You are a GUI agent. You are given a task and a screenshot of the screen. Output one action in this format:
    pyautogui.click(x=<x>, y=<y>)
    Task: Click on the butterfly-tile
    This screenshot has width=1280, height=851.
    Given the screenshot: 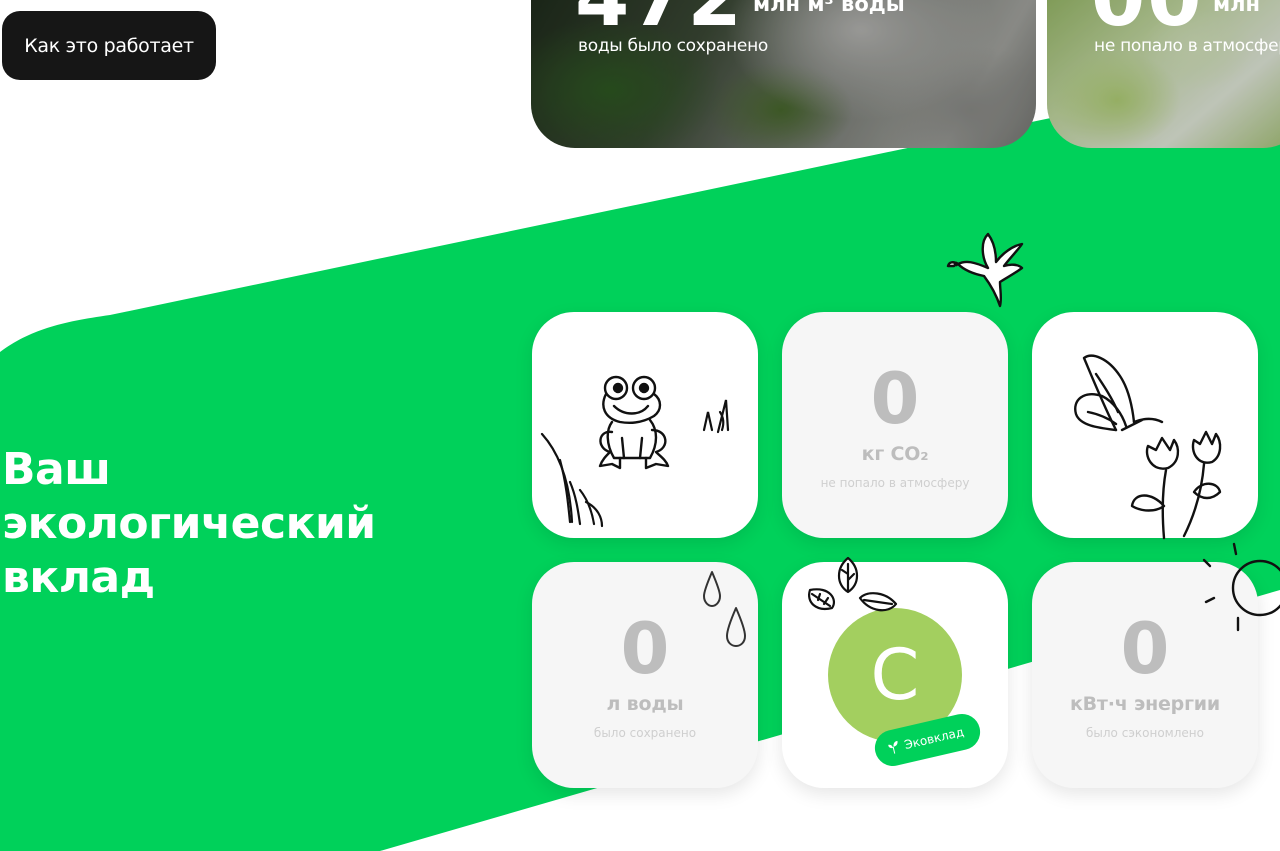 What is the action you would take?
    pyautogui.click(x=1145, y=426)
    